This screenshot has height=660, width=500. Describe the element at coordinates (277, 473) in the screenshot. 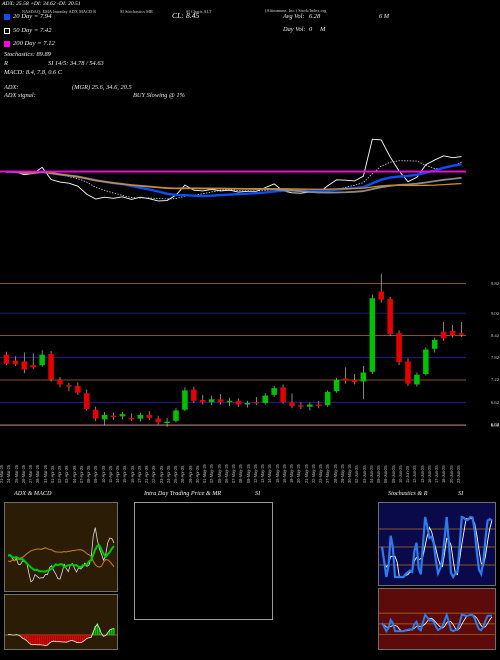

I see `date-tick-label: 15-May-25` at that location.